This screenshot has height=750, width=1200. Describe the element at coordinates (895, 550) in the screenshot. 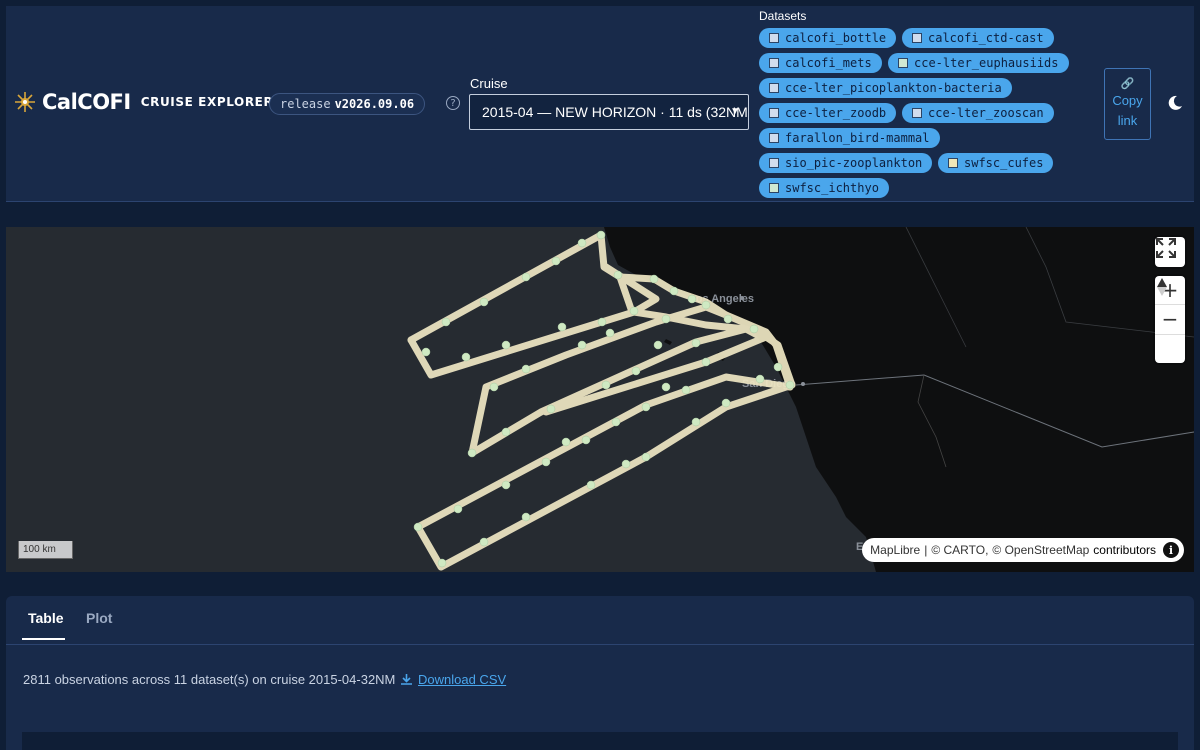

I see `attribution-maplibre: MapLibre` at that location.